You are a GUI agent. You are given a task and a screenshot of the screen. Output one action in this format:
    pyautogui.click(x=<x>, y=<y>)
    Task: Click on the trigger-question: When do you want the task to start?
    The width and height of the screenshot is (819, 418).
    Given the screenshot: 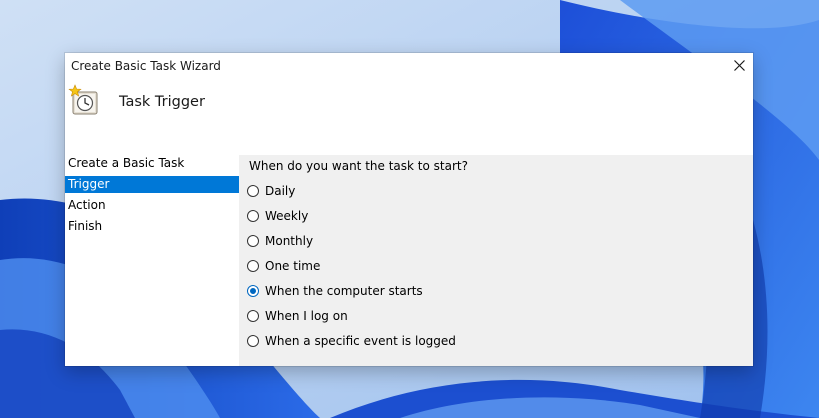 What is the action you would take?
    pyautogui.click(x=358, y=166)
    